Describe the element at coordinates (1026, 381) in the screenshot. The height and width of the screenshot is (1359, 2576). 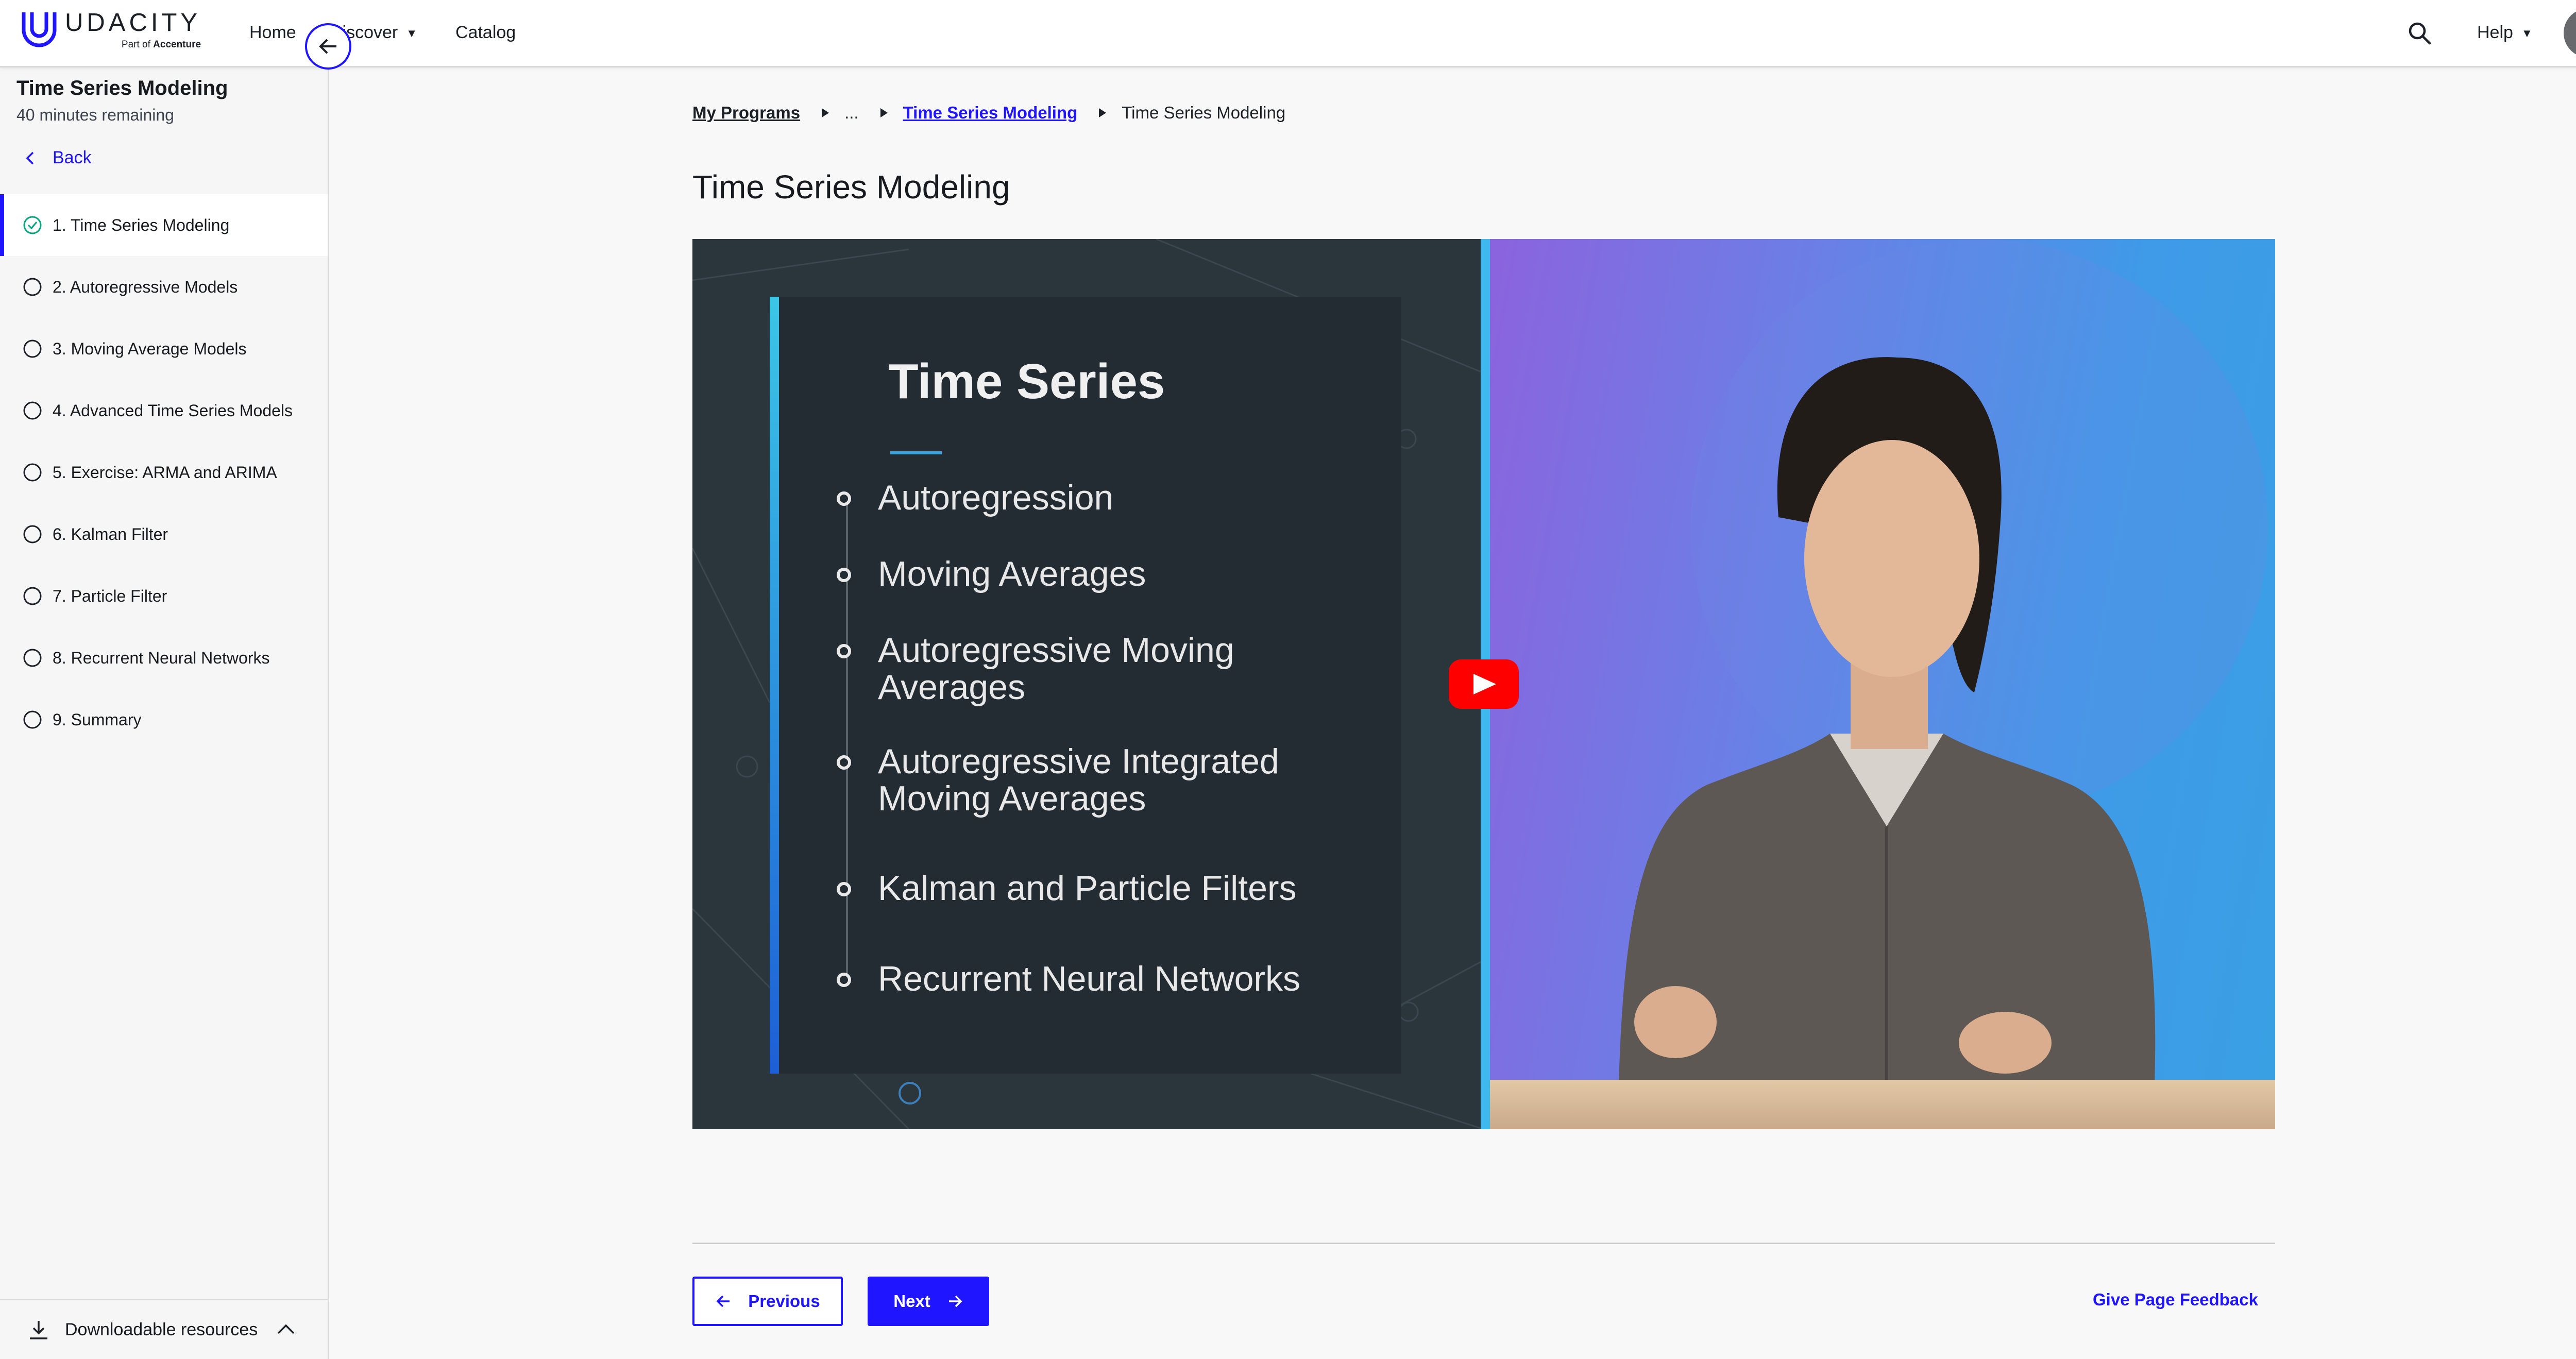
I see `slide-heading: Time Series` at that location.